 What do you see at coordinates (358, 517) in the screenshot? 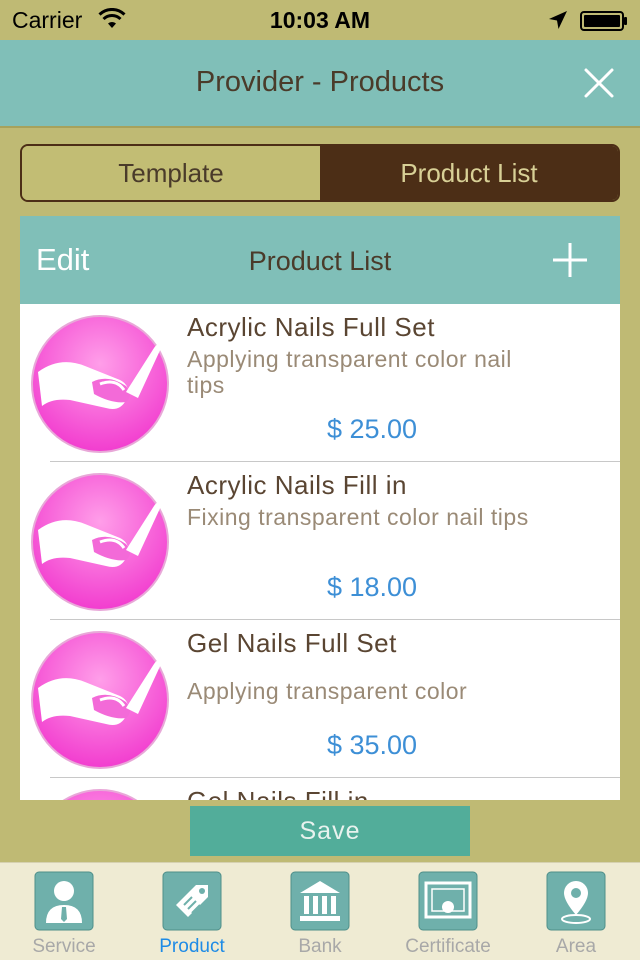
I see `product-description: Fixing transparent color nail tips` at bounding box center [358, 517].